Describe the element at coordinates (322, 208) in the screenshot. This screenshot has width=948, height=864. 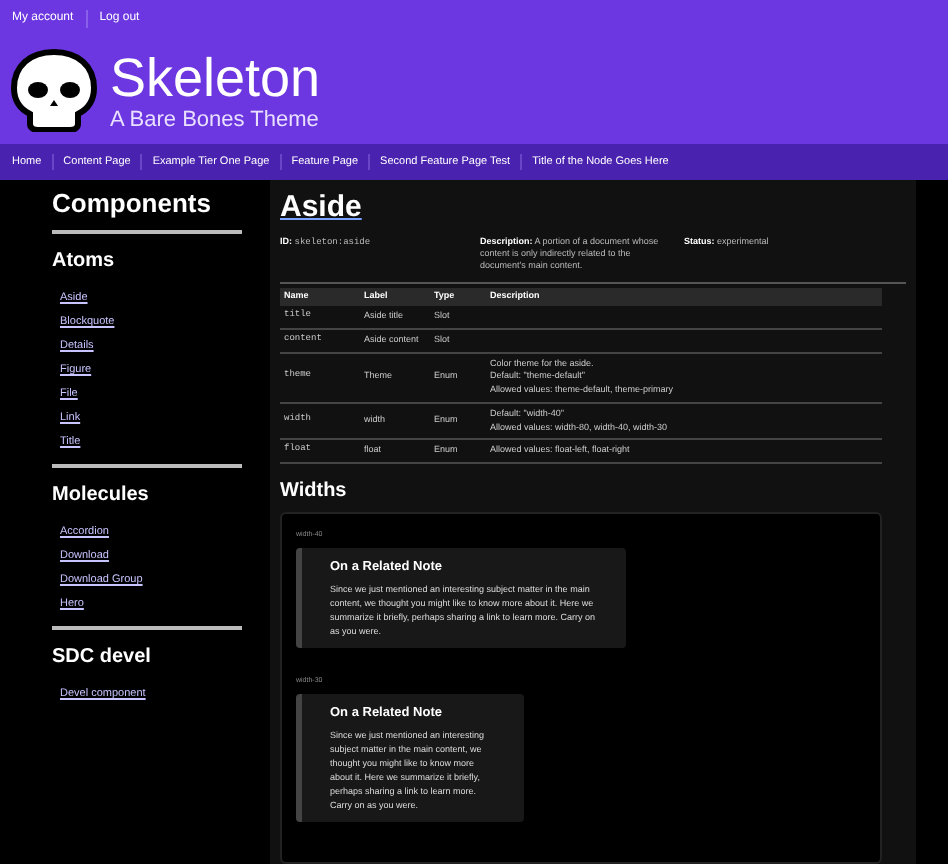
I see `component-title: Aside` at that location.